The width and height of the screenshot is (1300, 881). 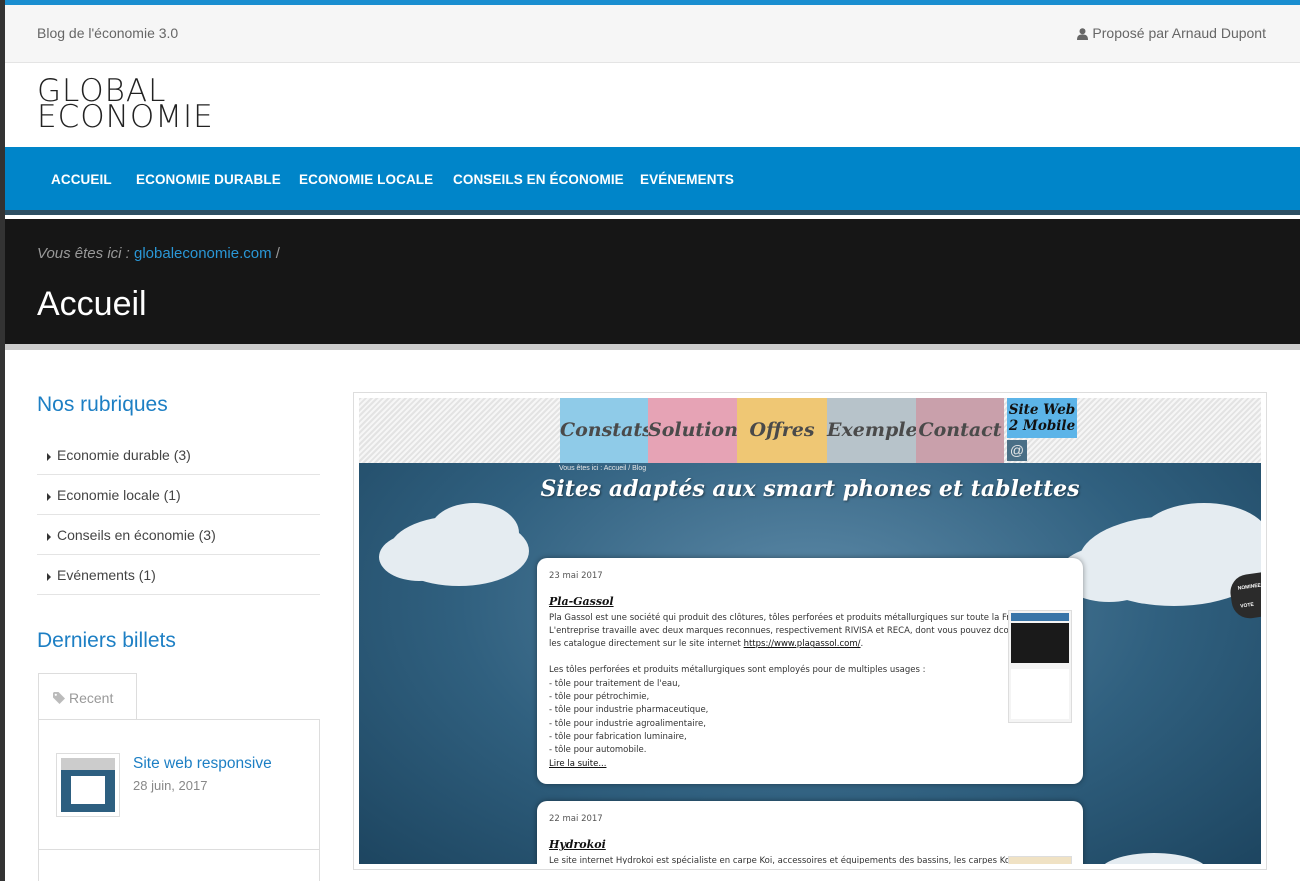 What do you see at coordinates (687, 179) in the screenshot?
I see `nav-item-evenements: EVÉNEMENTS` at bounding box center [687, 179].